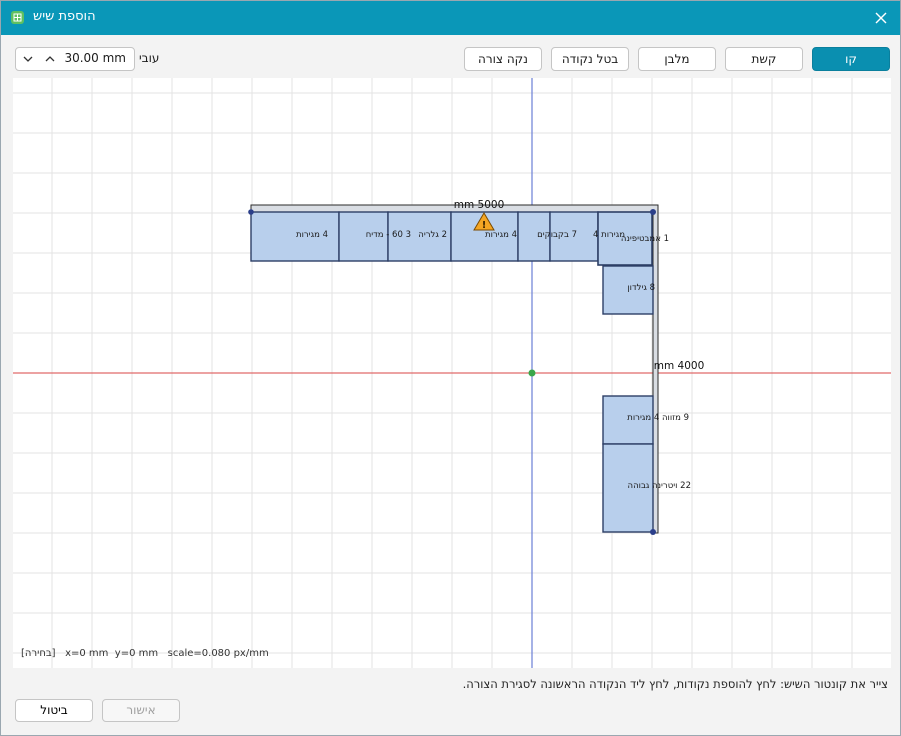  What do you see at coordinates (532, 373) in the screenshot?
I see `origin-point` at bounding box center [532, 373].